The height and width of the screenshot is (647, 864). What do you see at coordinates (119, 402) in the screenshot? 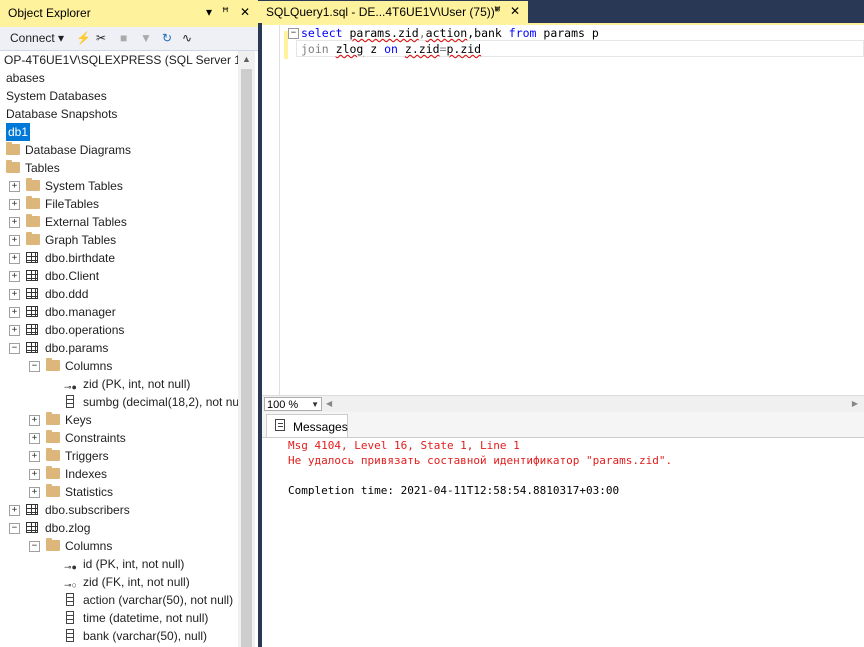
I see `tree-node: sumbg (decimal(18,2), not nu` at bounding box center [119, 402].